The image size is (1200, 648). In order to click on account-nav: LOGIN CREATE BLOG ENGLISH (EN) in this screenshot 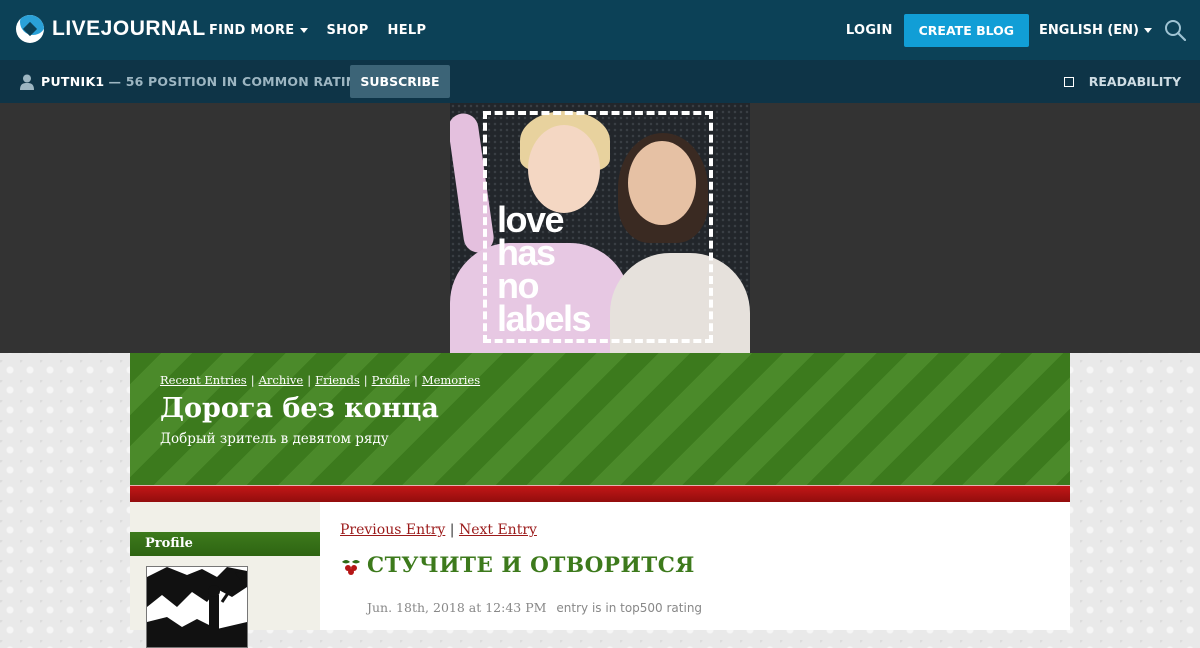, I will do `click(1023, 30)`.